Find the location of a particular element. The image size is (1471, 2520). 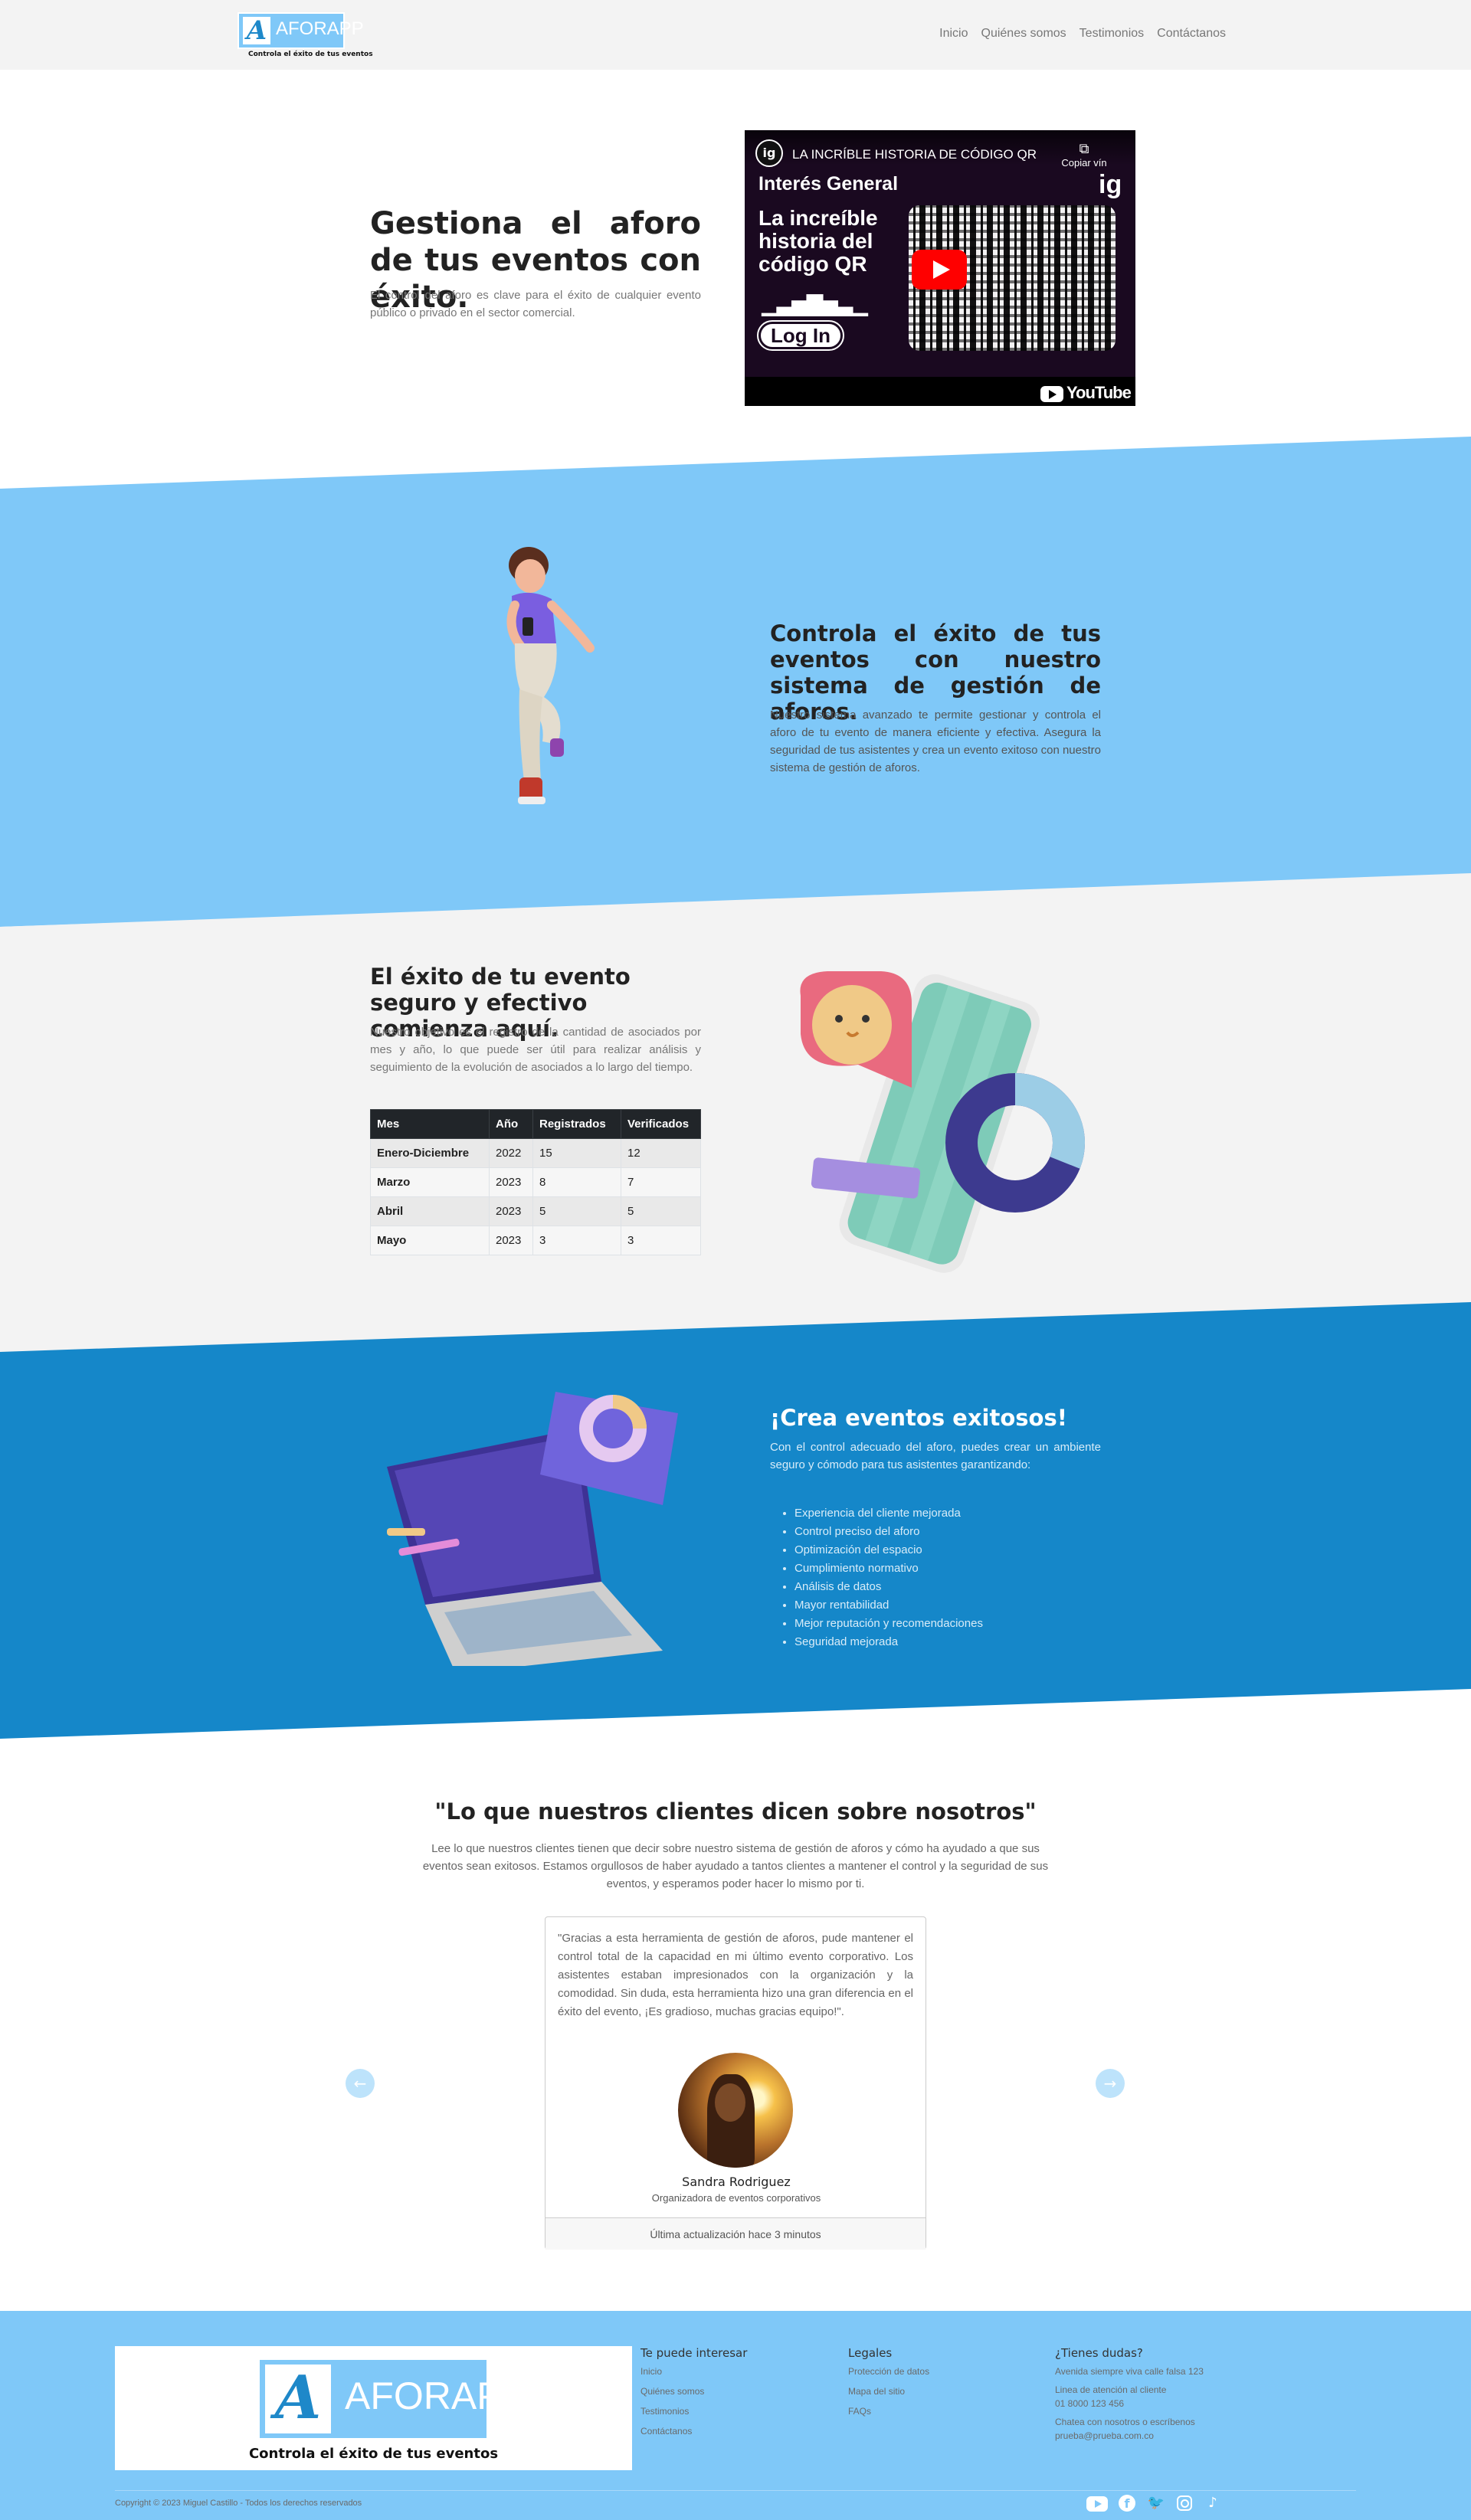

footer-col-title: Legales is located at coordinates (870, 2353).